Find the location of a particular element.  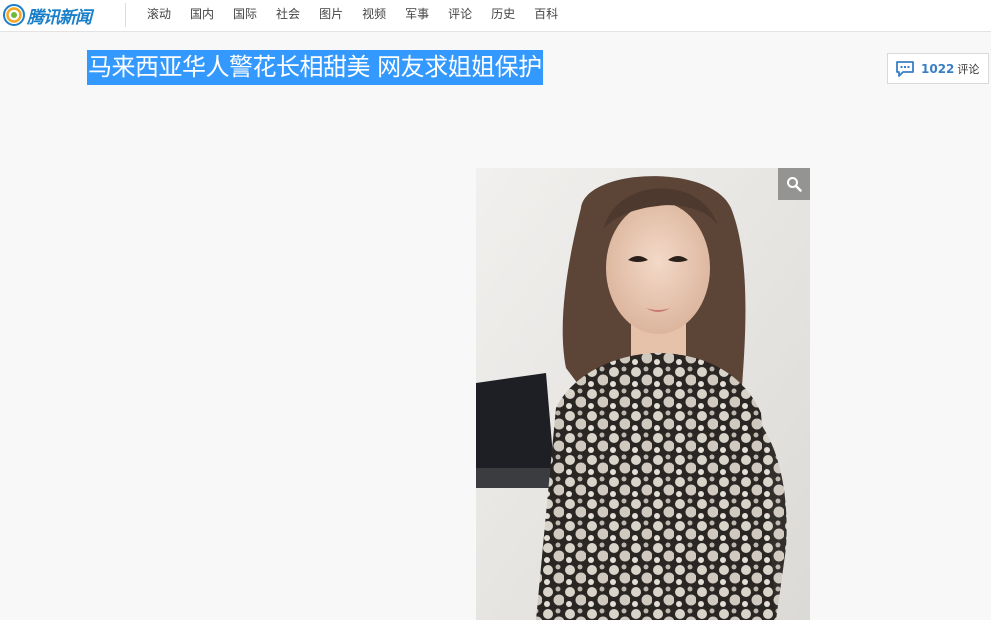

tencent-logo-icon is located at coordinates (14, 15).